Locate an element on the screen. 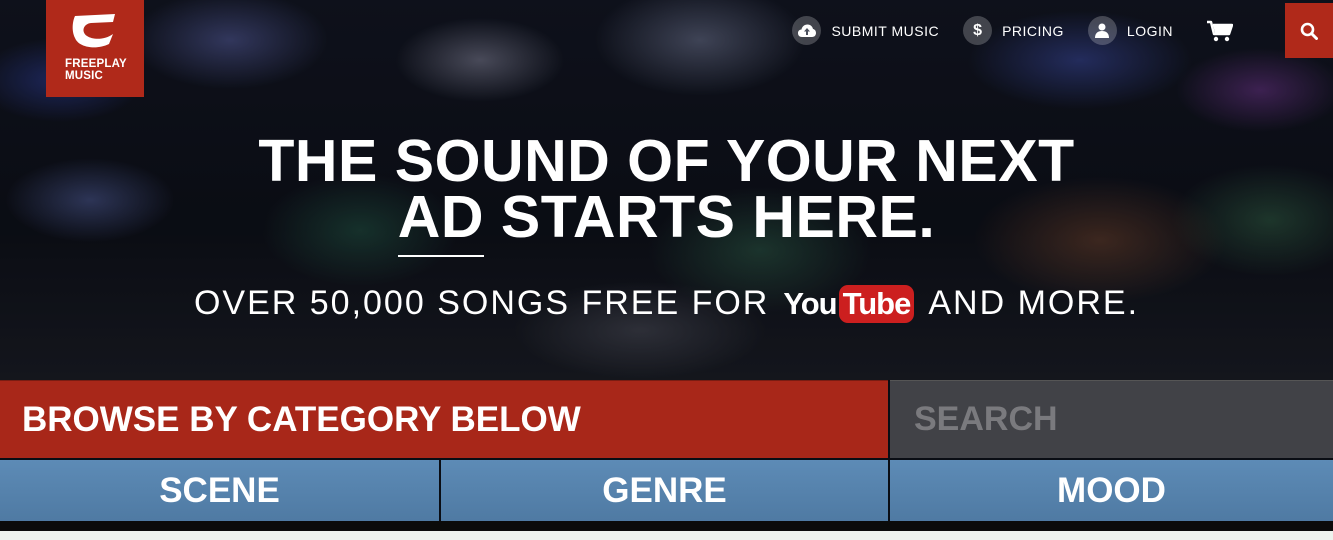 This screenshot has width=1333, height=540. subline-suffix: AND MORE. is located at coordinates (1034, 303).